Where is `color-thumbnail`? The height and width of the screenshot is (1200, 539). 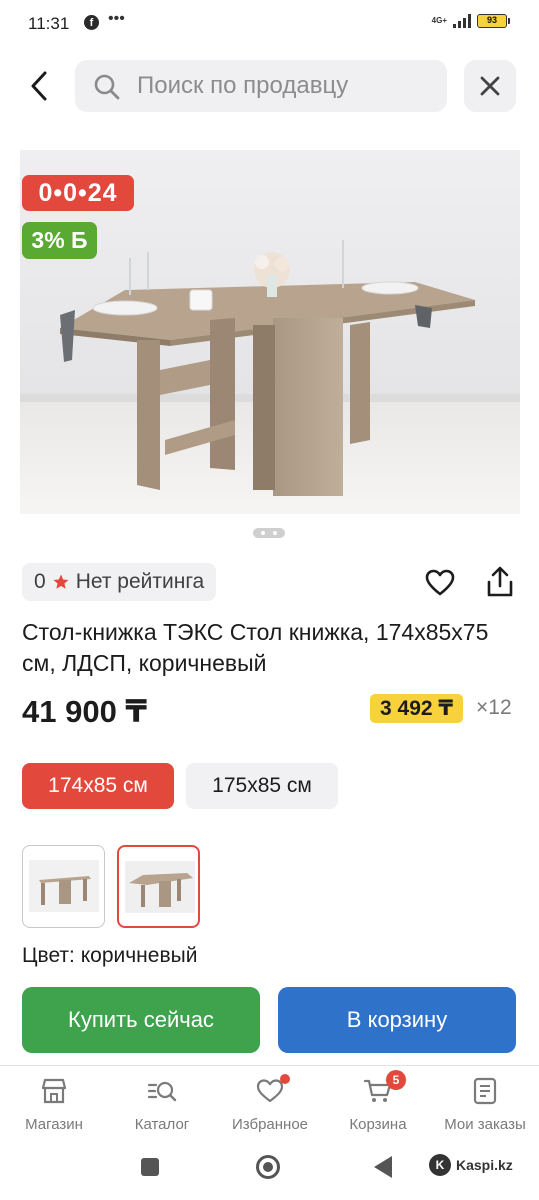 color-thumbnail is located at coordinates (63, 886).